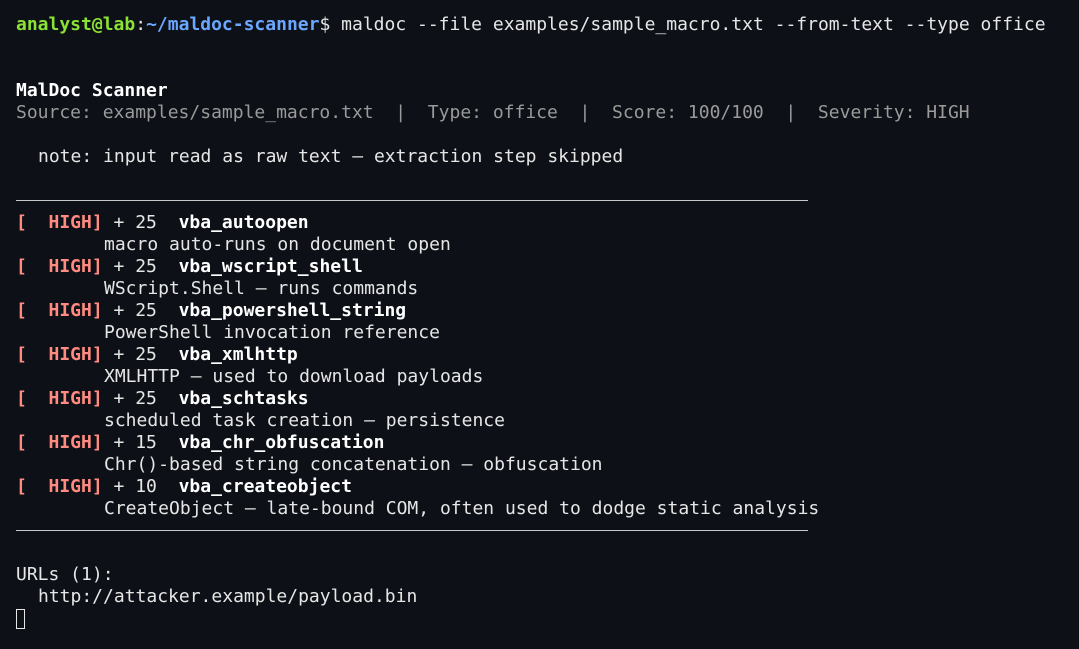 This screenshot has width=1079, height=649. Describe the element at coordinates (265, 486) in the screenshot. I see `finding-rule-name: vba_createobject` at that location.